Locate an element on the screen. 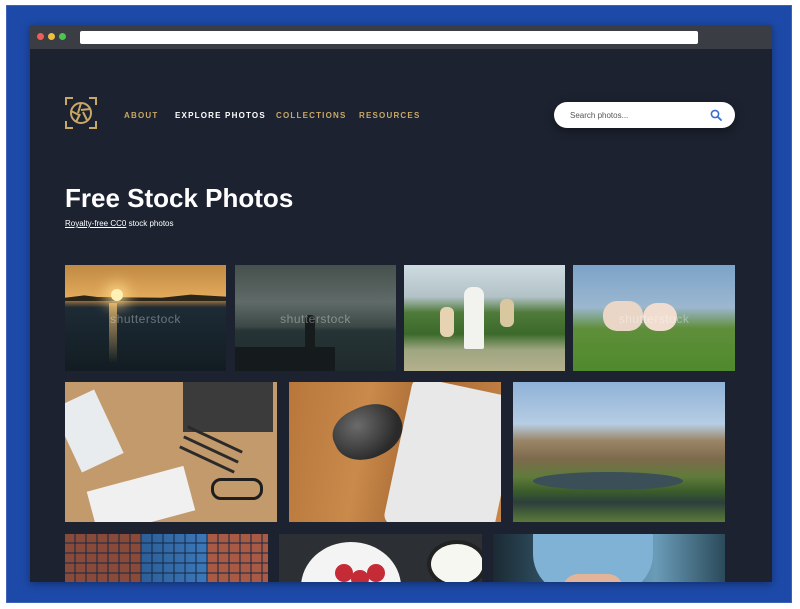 The height and width of the screenshot is (609, 800). photo-glasses is located at coordinates (237, 489).